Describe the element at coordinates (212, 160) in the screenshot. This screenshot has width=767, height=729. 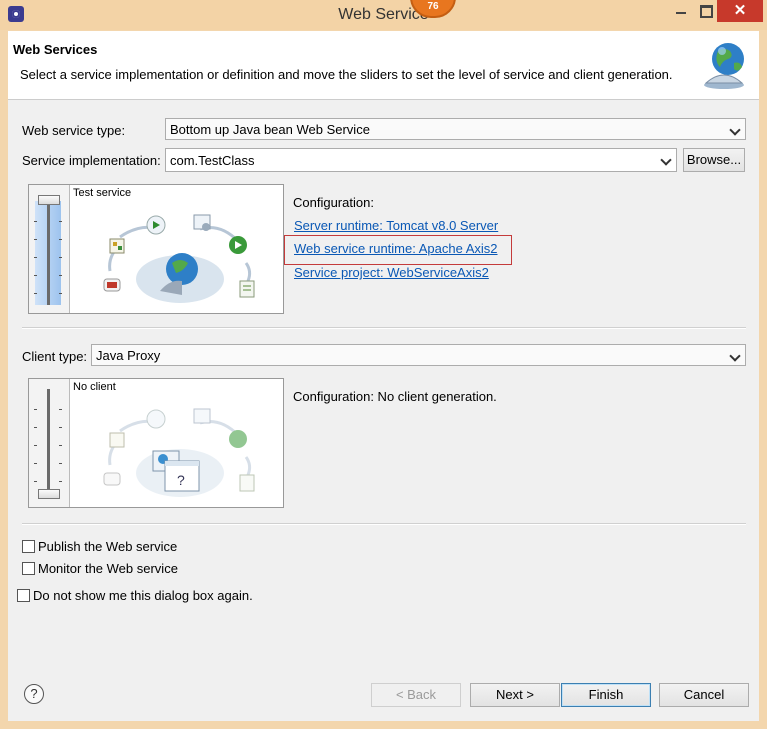
I see `service-impl-value: com.TestClass` at that location.